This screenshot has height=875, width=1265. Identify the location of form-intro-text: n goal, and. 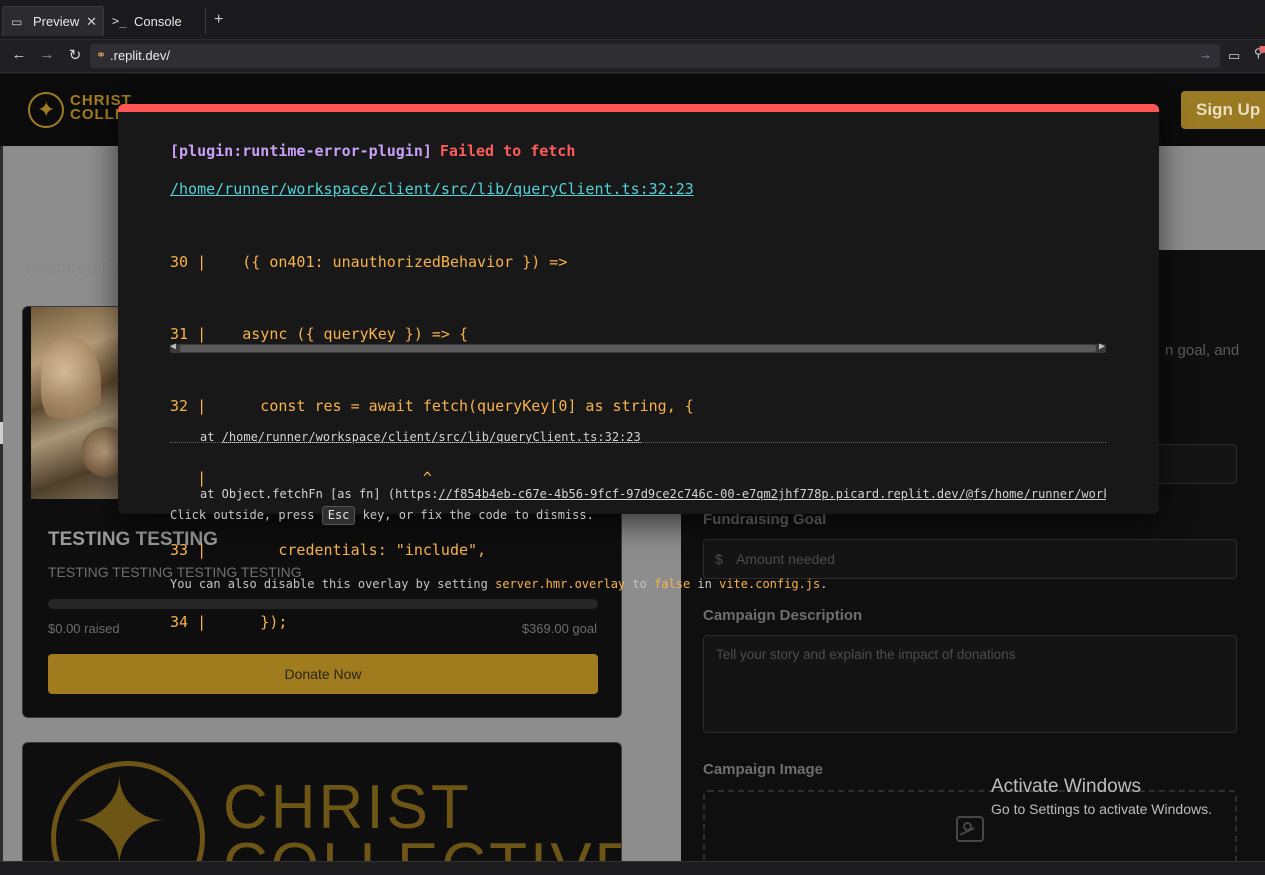
(1202, 350).